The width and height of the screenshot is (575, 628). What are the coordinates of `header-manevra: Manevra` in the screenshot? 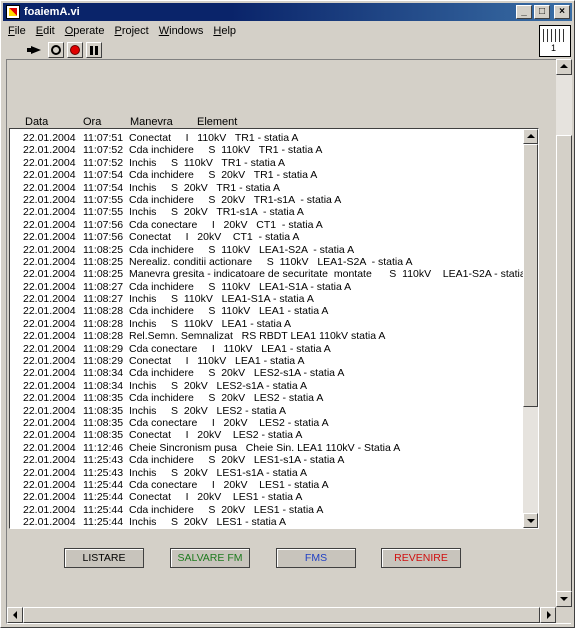 It's located at (151, 122).